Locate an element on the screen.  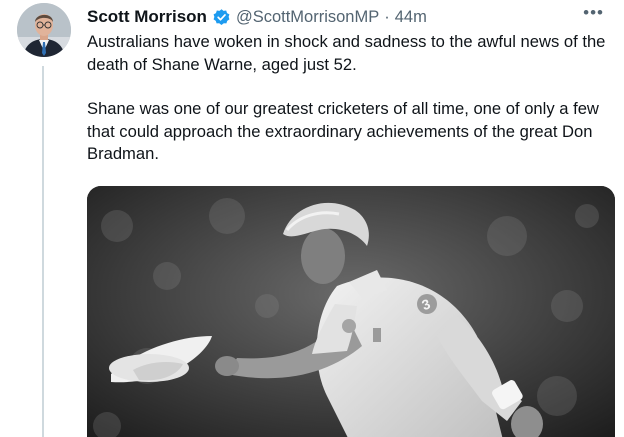
author-handle: @ScottMorrisonMP is located at coordinates (307, 17).